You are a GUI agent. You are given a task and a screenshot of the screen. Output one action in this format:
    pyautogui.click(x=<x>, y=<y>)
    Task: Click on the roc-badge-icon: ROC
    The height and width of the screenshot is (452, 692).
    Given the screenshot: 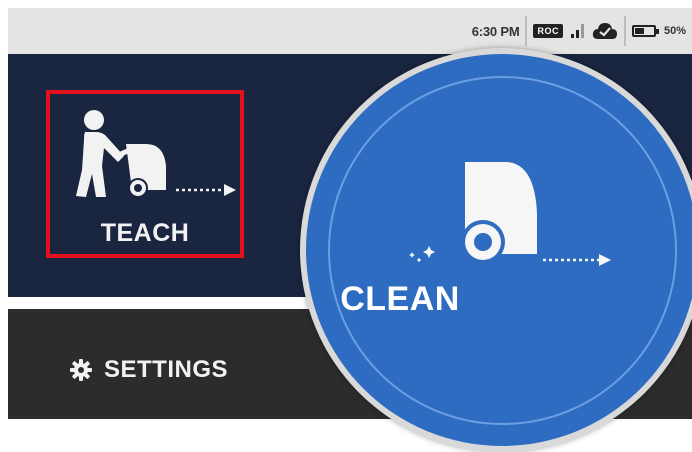 What is the action you would take?
    pyautogui.click(x=548, y=31)
    